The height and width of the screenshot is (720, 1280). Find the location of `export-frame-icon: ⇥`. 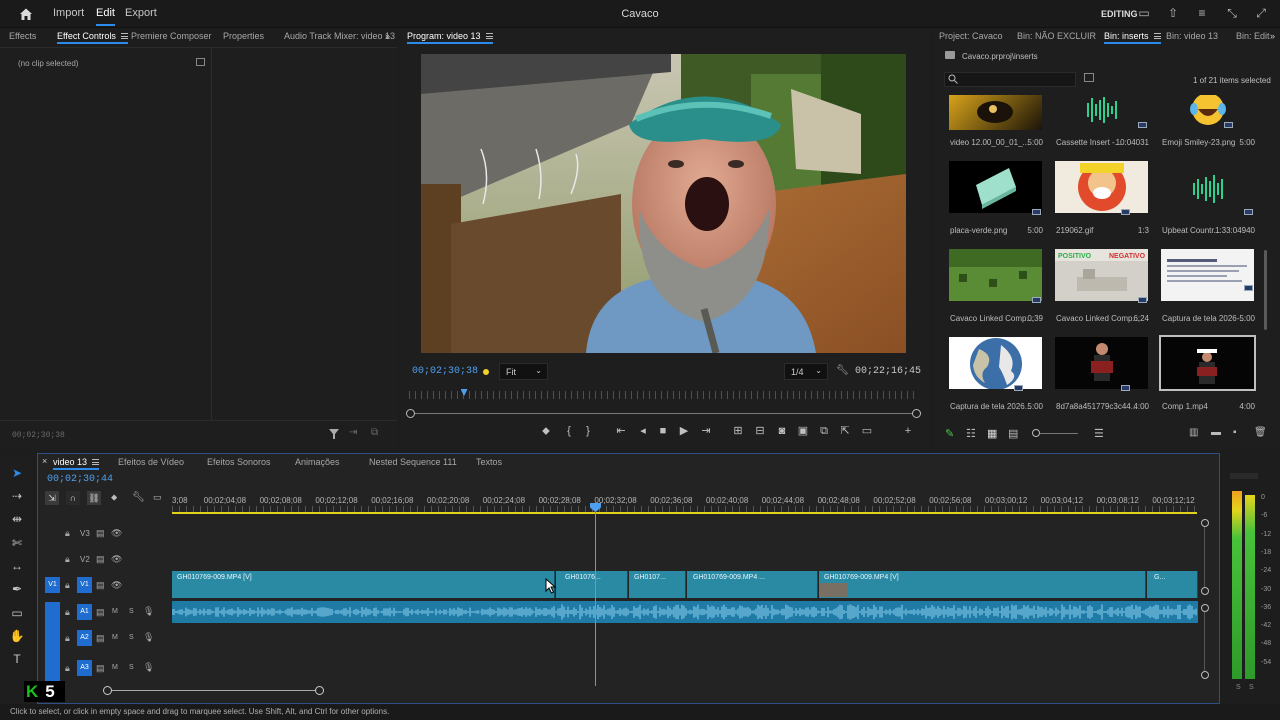

export-frame-icon: ⇥ is located at coordinates (353, 432).